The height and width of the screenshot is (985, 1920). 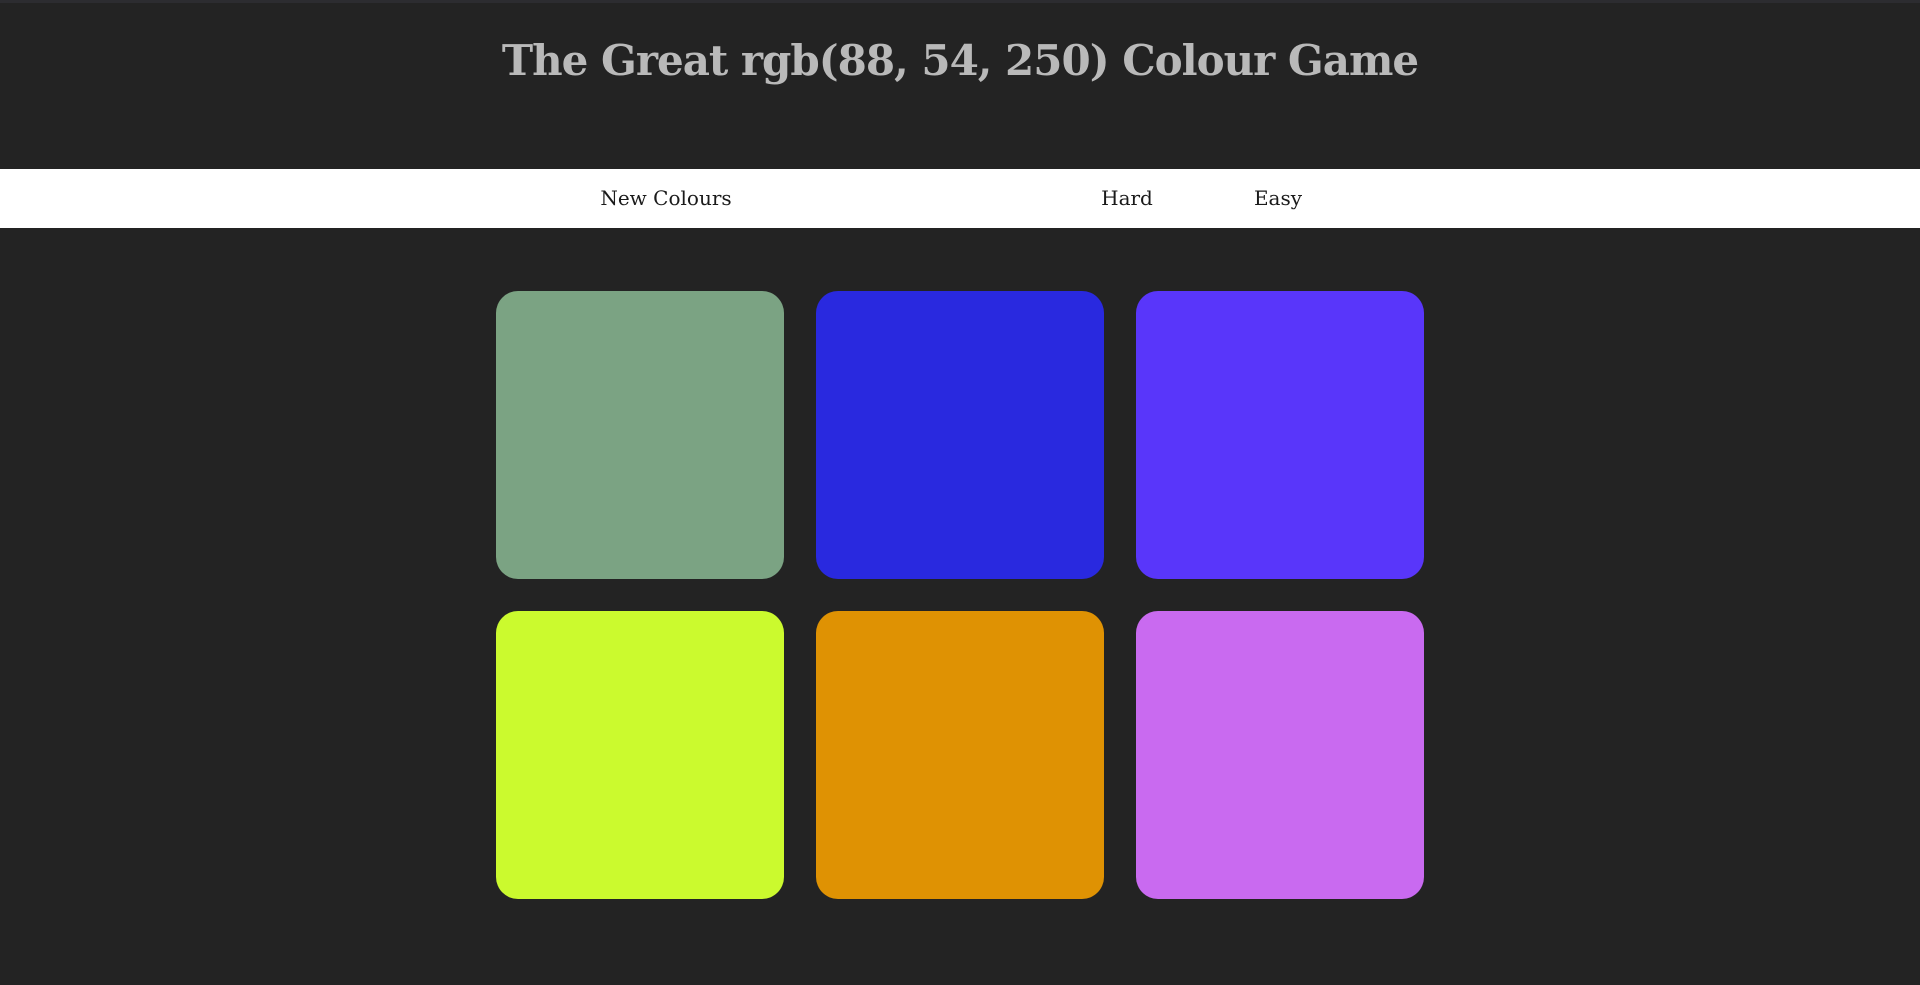 What do you see at coordinates (1278, 198) in the screenshot?
I see `easy-mode-button: Easy` at bounding box center [1278, 198].